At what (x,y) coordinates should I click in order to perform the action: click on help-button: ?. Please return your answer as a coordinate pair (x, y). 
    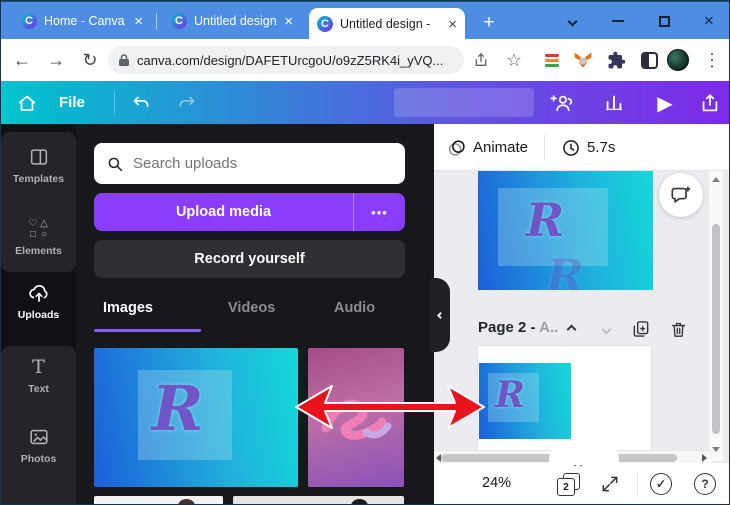
    Looking at the image, I should click on (705, 484).